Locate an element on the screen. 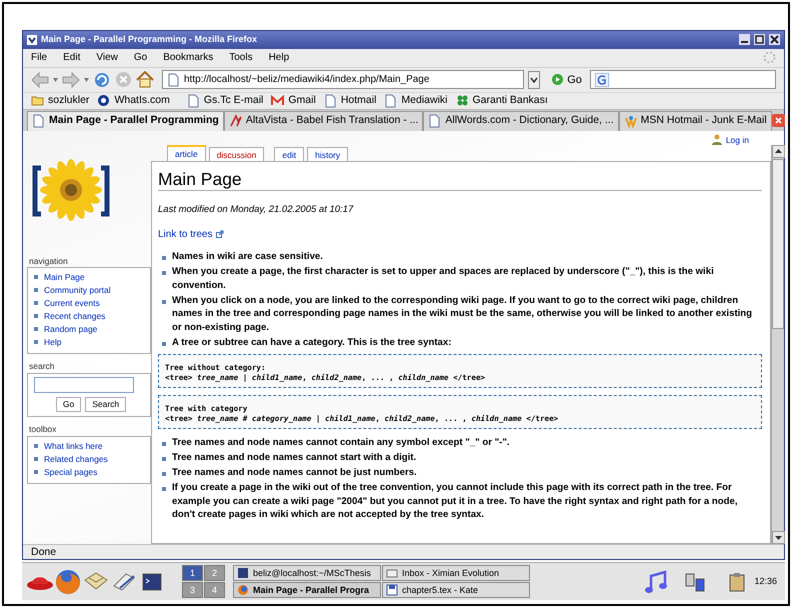 The image size is (792, 608). menu-item: File is located at coordinates (39, 58).